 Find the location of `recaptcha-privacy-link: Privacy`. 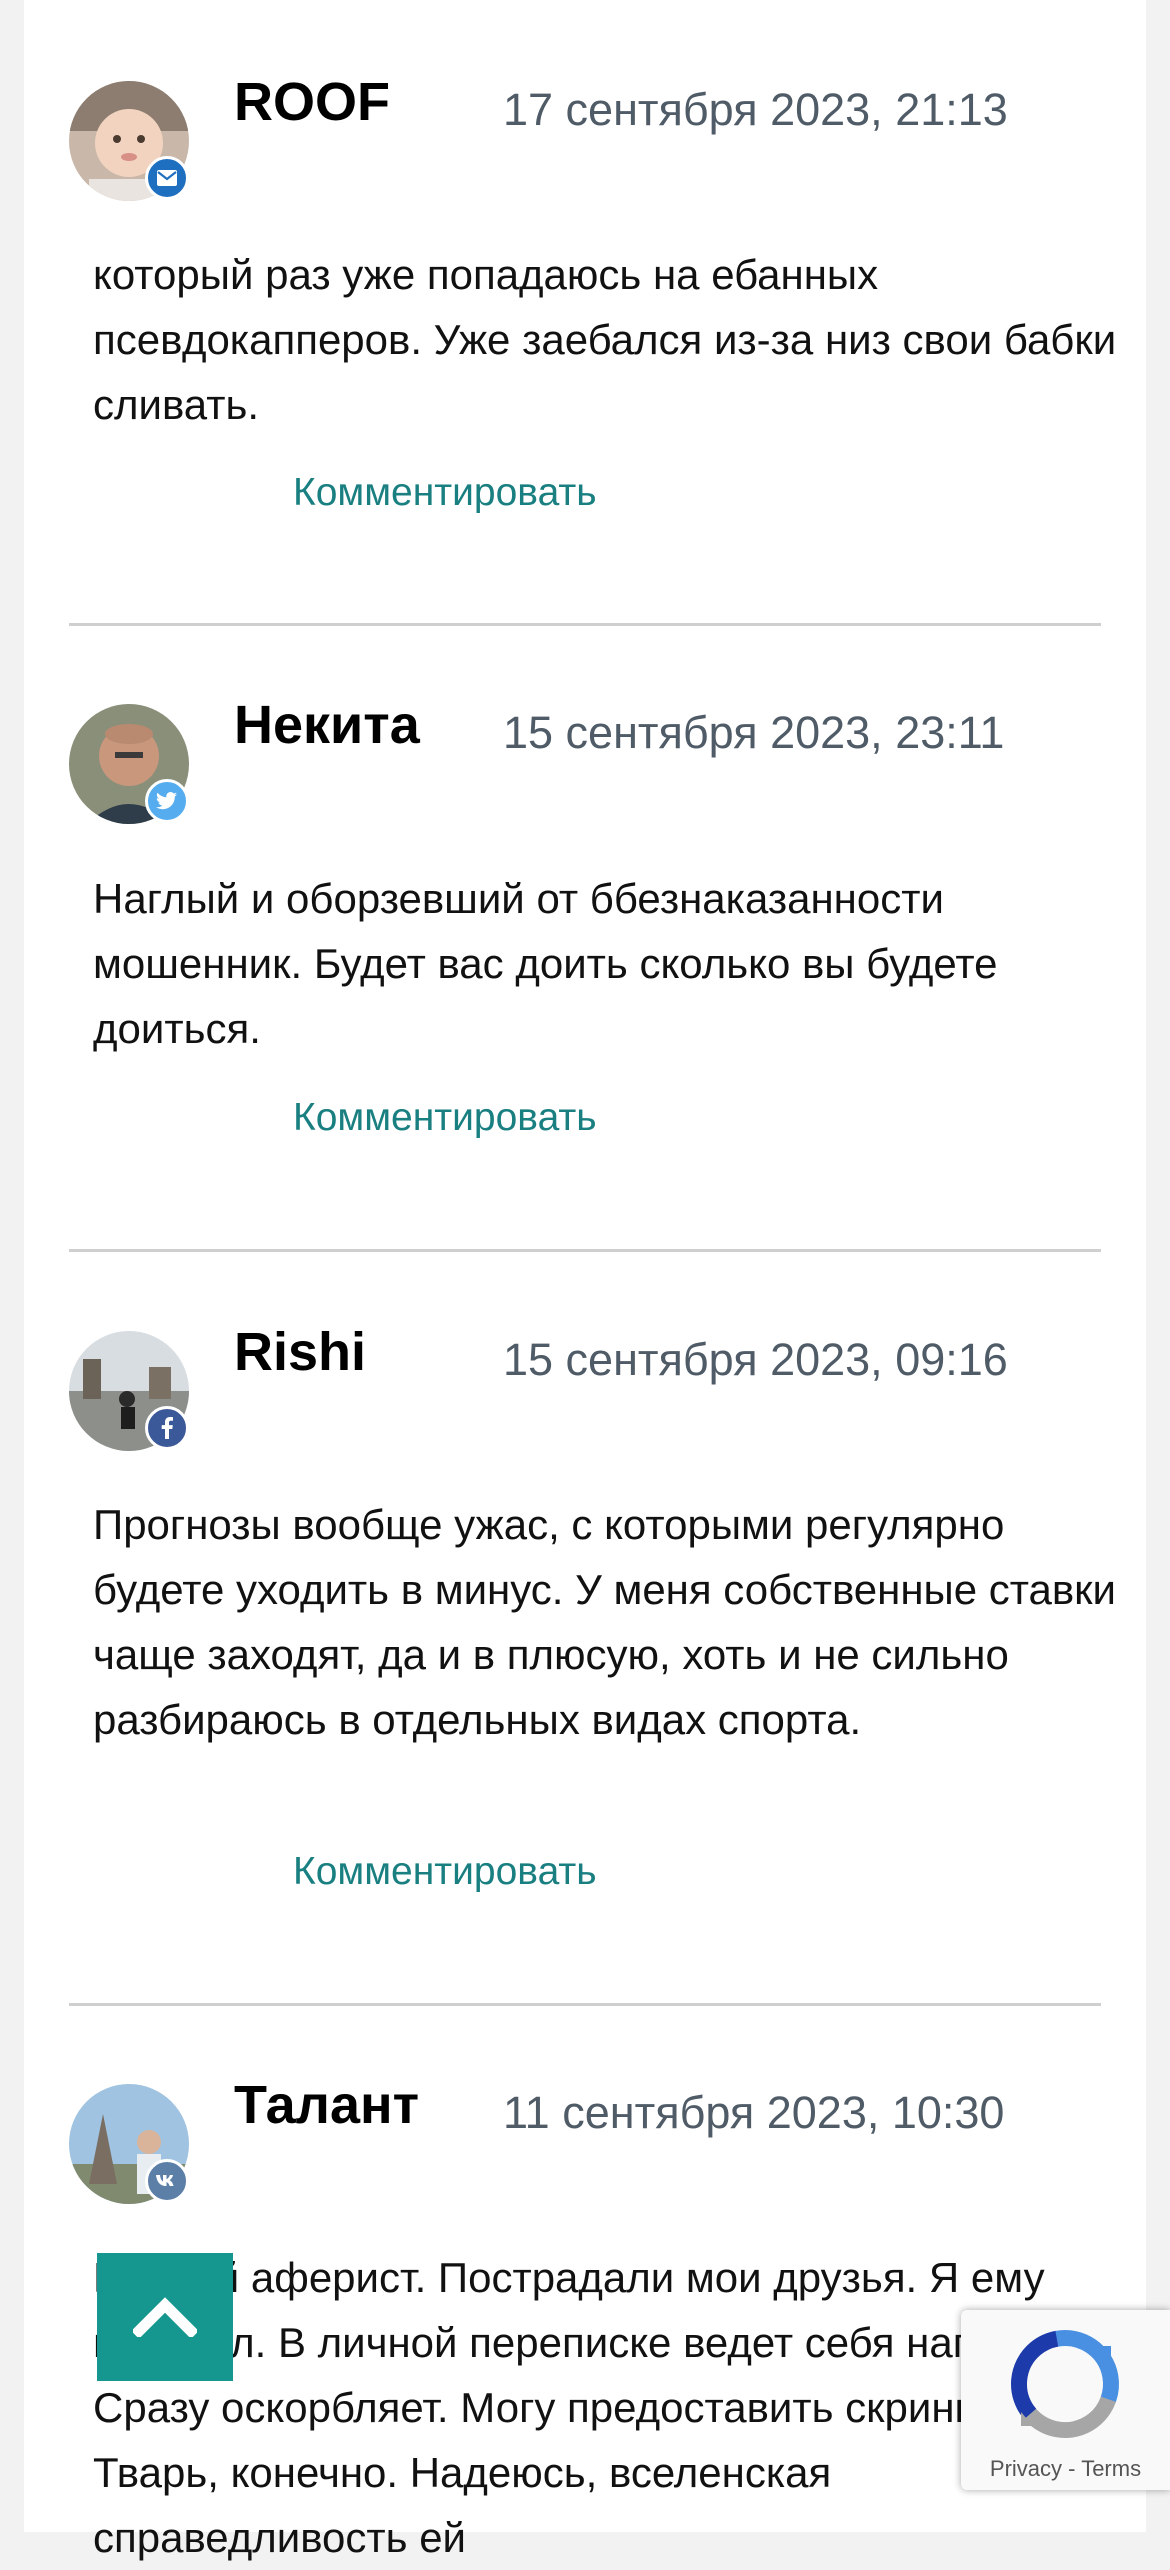

recaptcha-privacy-link: Privacy is located at coordinates (1026, 2468).